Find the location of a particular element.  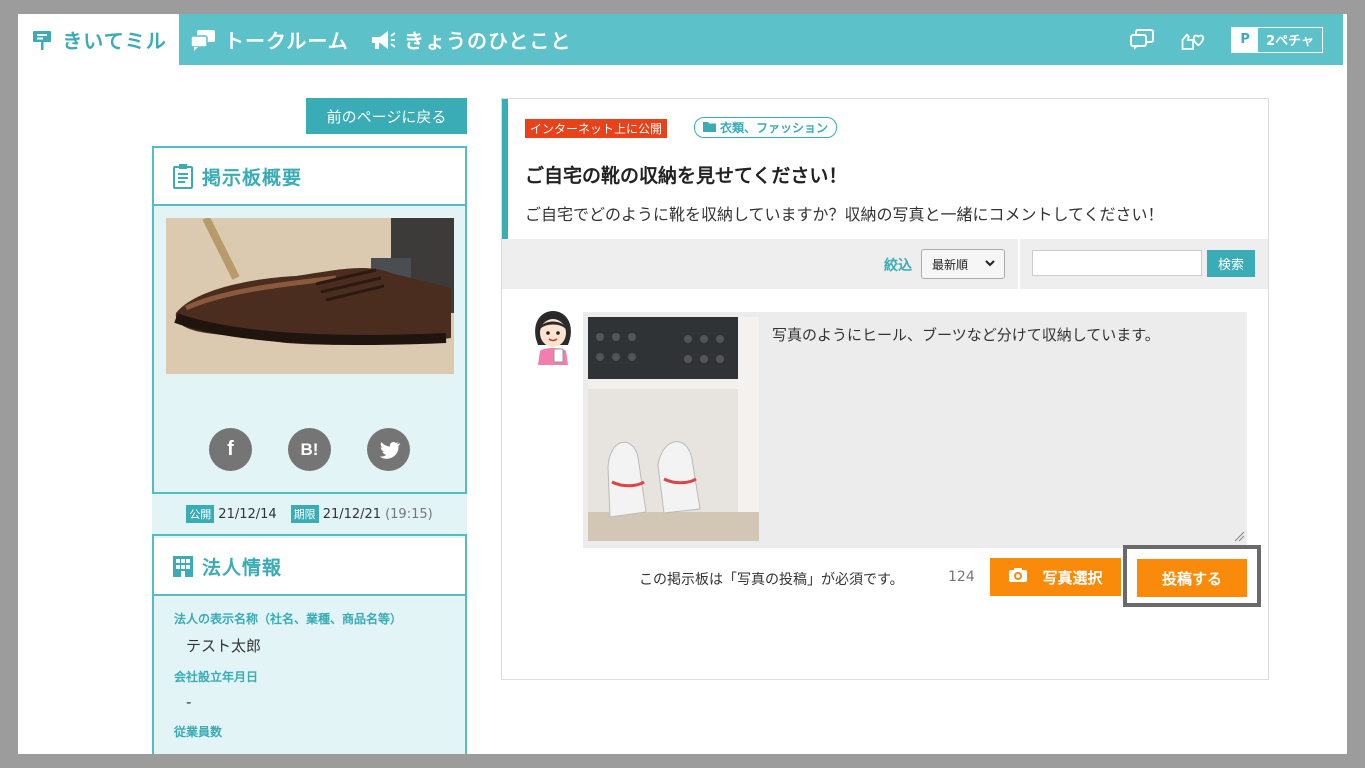

filter-bar: 絞込 最新順 検索 is located at coordinates (885, 264).